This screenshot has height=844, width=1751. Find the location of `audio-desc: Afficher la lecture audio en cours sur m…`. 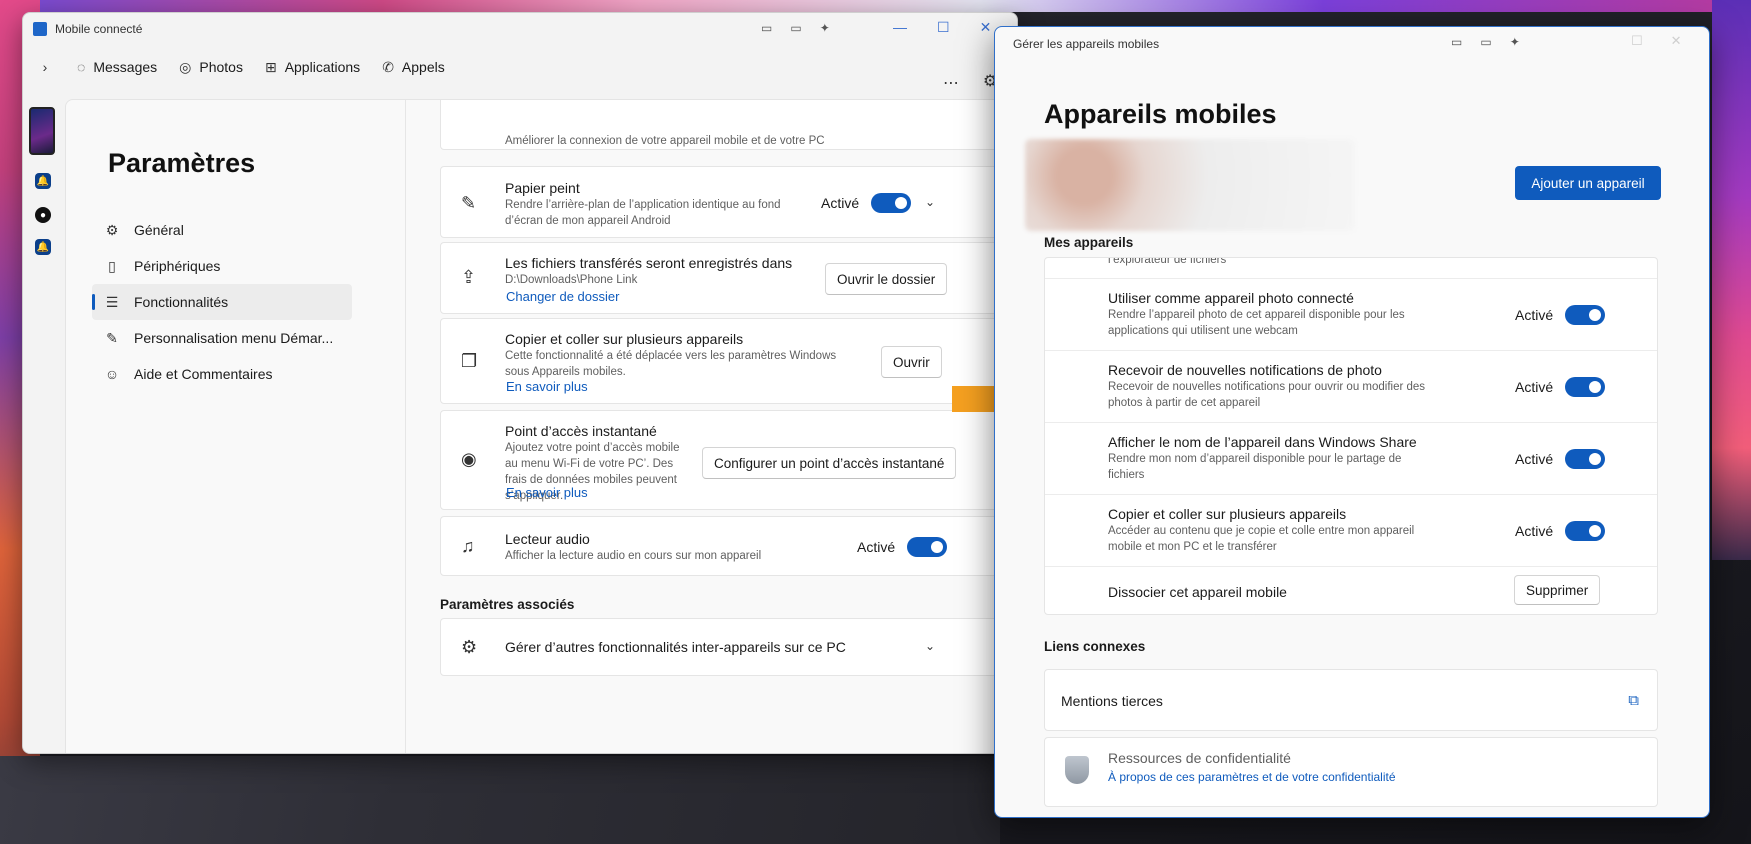

audio-desc: Afficher la lecture audio en cours sur m… is located at coordinates (633, 556).